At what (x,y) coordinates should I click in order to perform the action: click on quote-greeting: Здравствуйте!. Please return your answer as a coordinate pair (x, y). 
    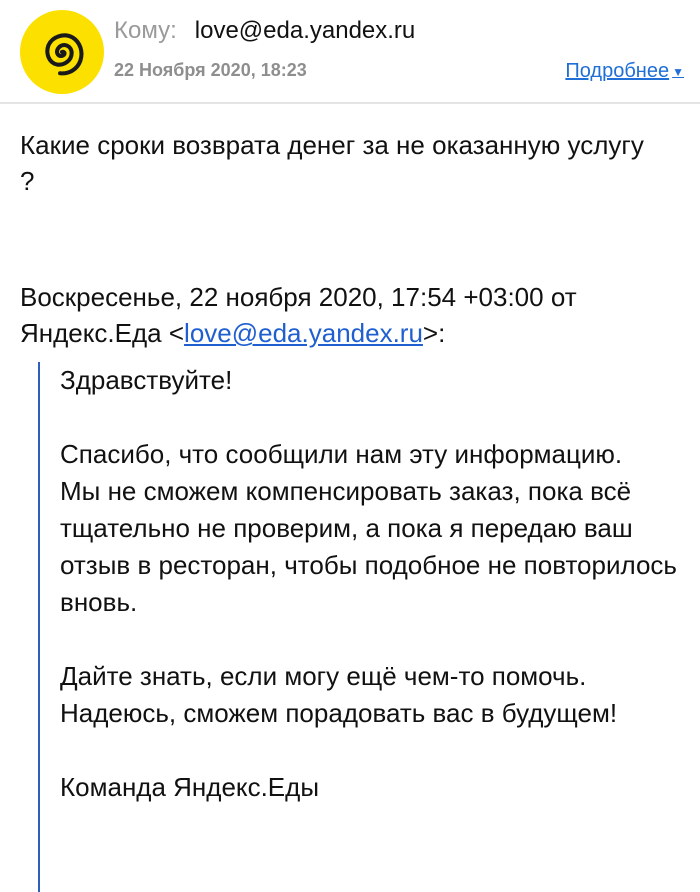
    Looking at the image, I should click on (146, 380).